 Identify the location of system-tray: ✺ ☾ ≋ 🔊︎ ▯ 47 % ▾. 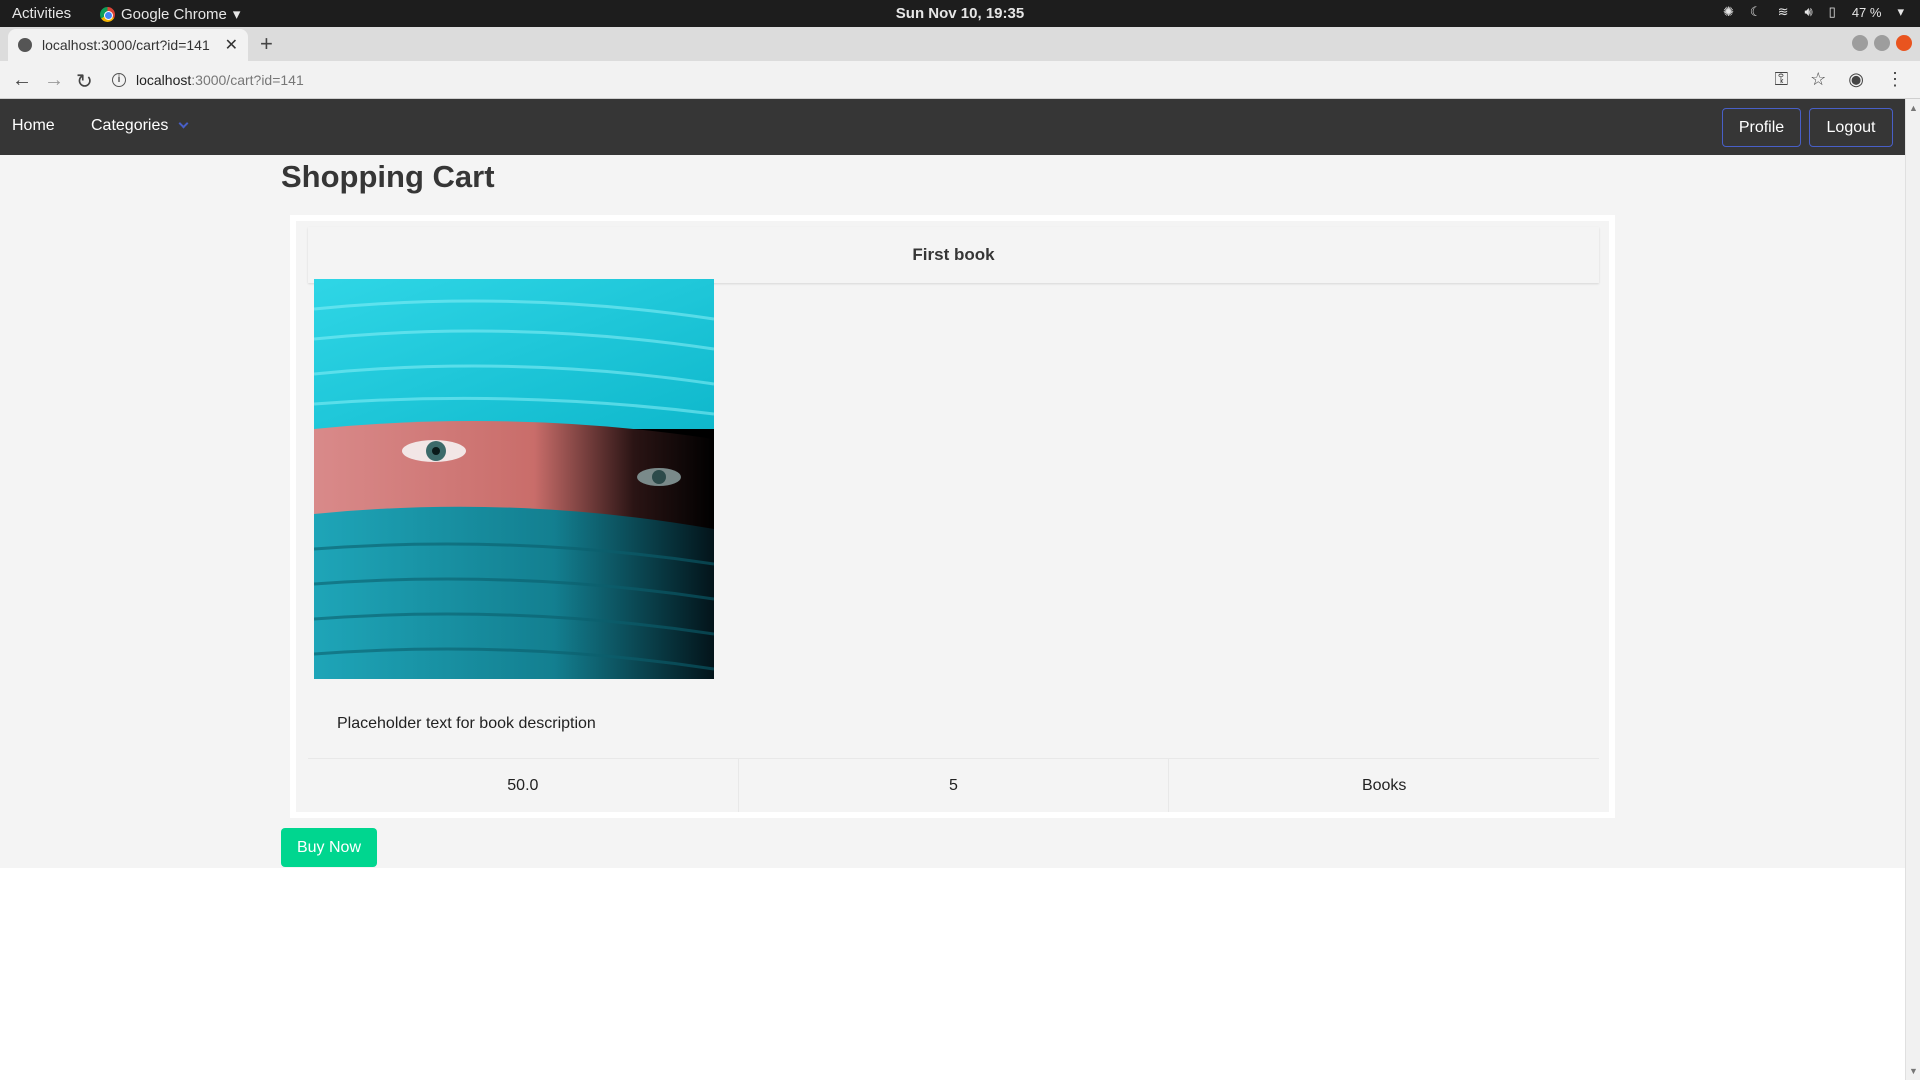
(1813, 12).